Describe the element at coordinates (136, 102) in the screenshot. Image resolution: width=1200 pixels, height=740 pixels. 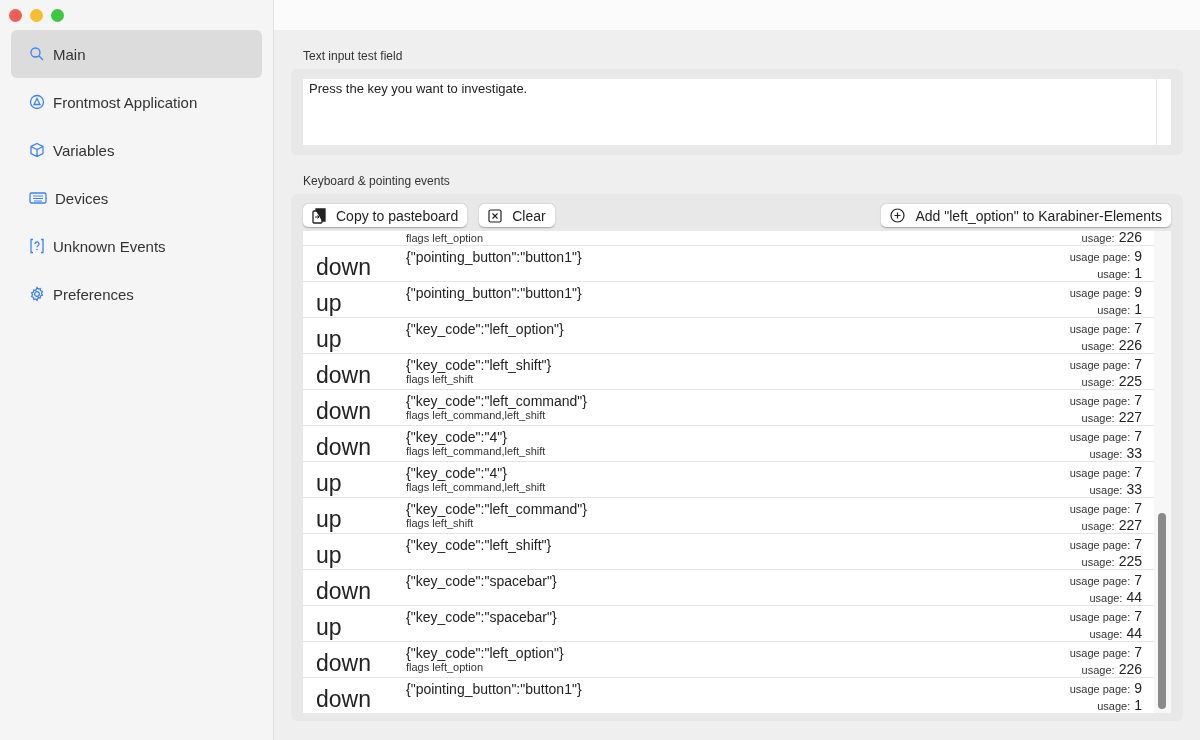
I see `sidebar-item: Frontmost Application` at that location.